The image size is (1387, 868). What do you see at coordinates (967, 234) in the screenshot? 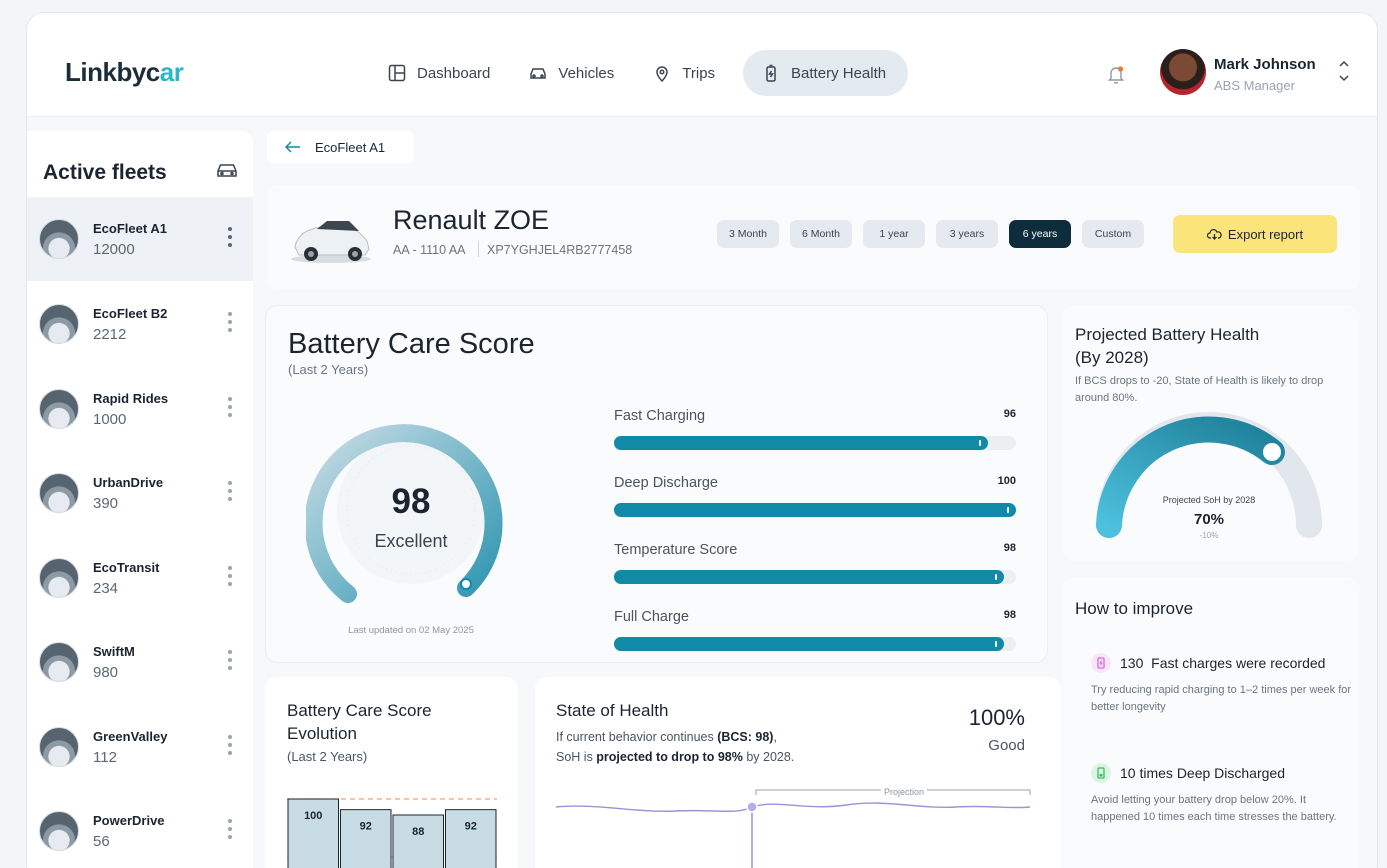
I see `period-3-years: 3 years` at bounding box center [967, 234].